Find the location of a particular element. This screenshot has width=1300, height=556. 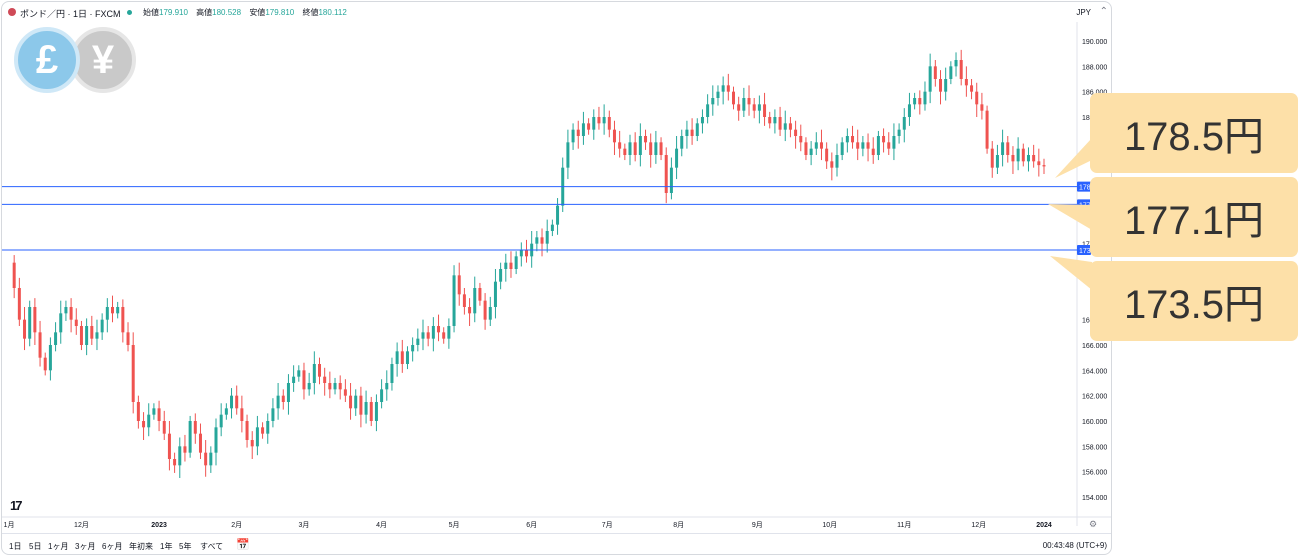

callout-level-3: 173.5円 is located at coordinates (1194, 301).